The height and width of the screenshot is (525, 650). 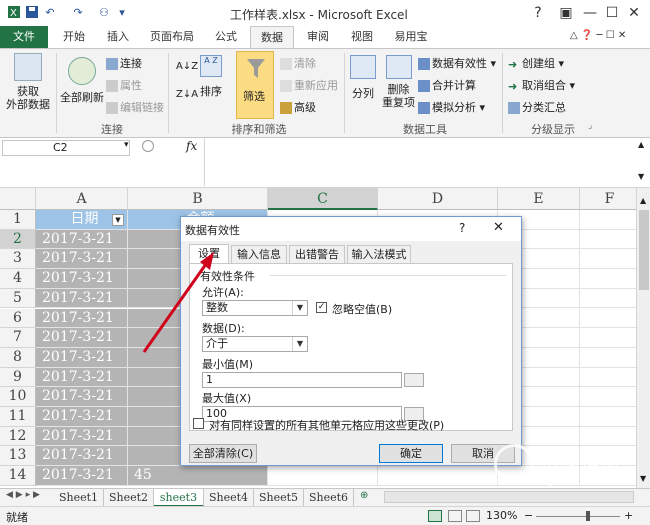 What do you see at coordinates (82, 97) in the screenshot?
I see `refresh-all-button: 全部刷新` at bounding box center [82, 97].